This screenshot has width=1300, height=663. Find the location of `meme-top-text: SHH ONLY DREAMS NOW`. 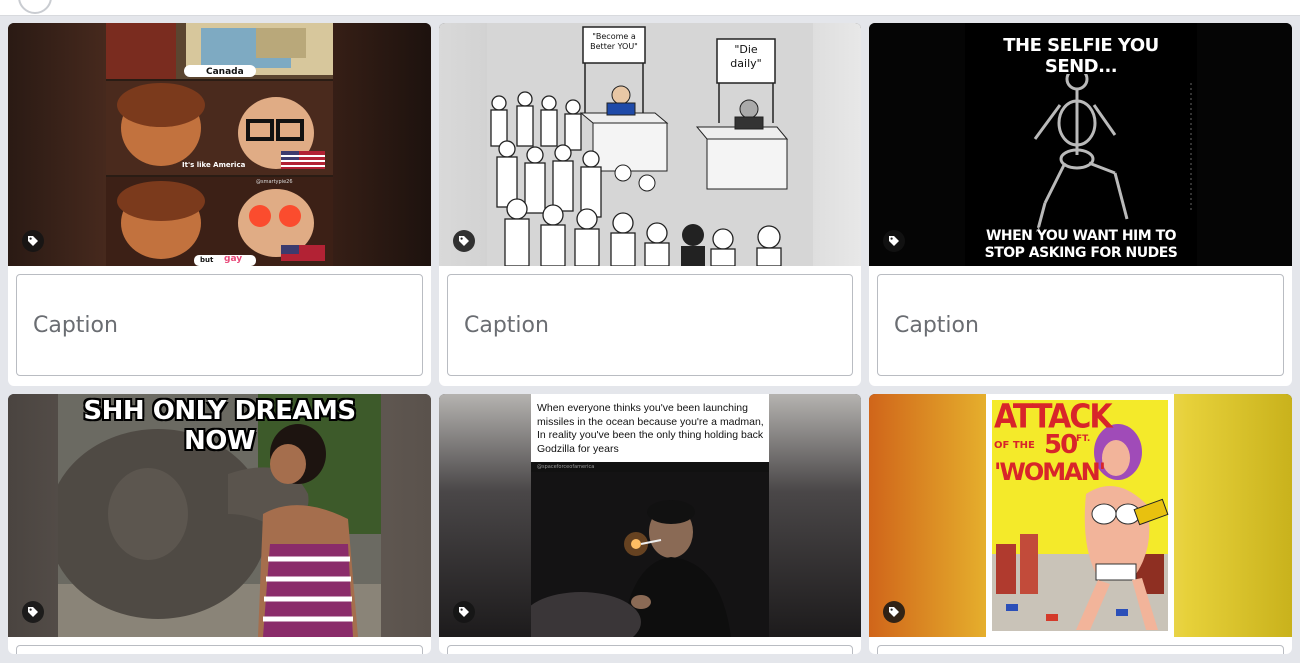

meme-top-text: SHH ONLY DREAMS NOW is located at coordinates (219, 426).